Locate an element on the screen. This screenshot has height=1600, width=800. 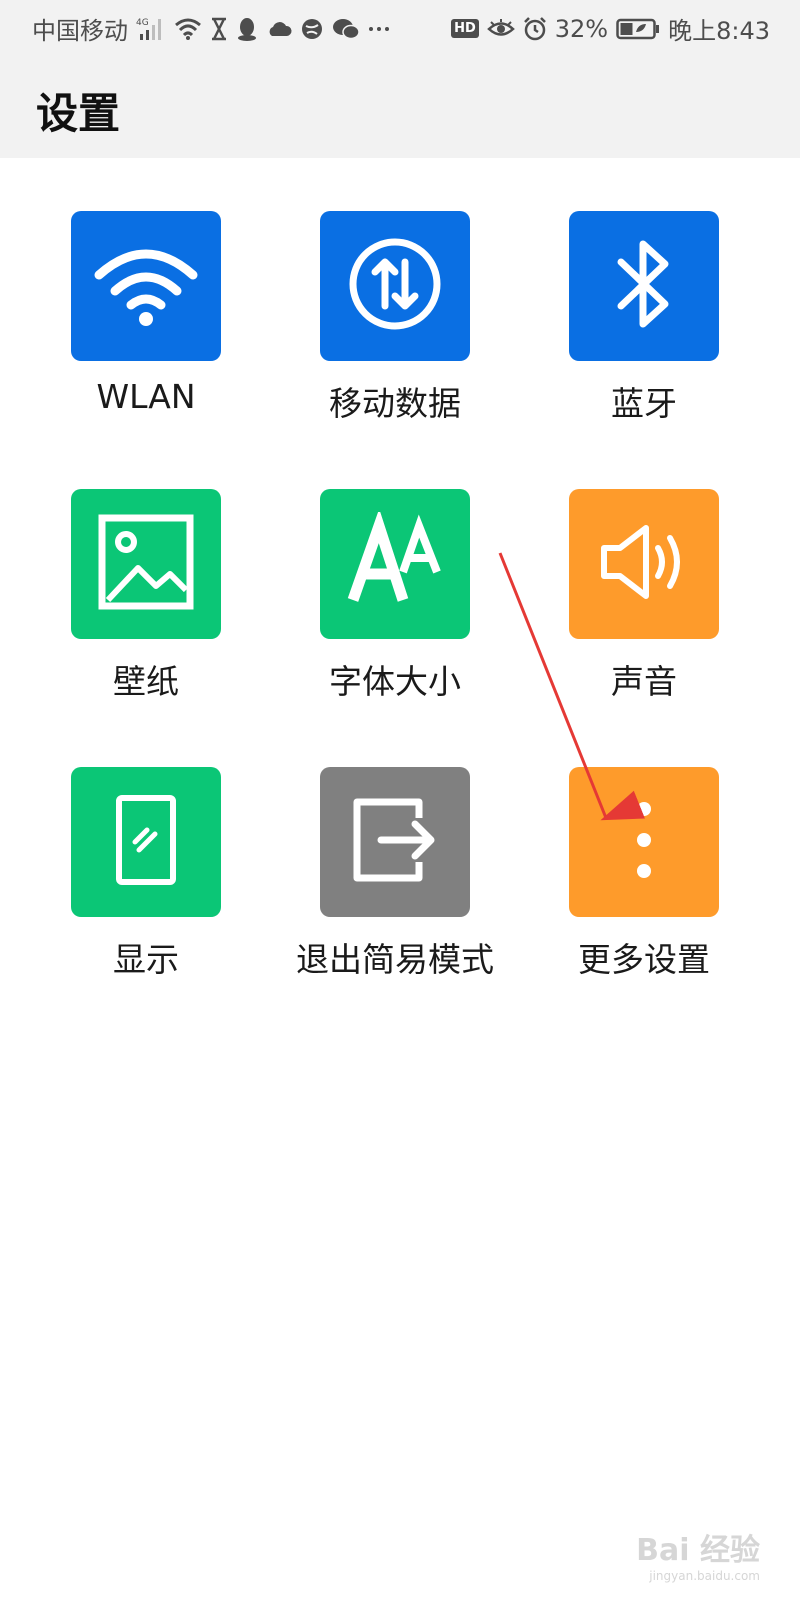
annotation-arrow is located at coordinates (571, 686).